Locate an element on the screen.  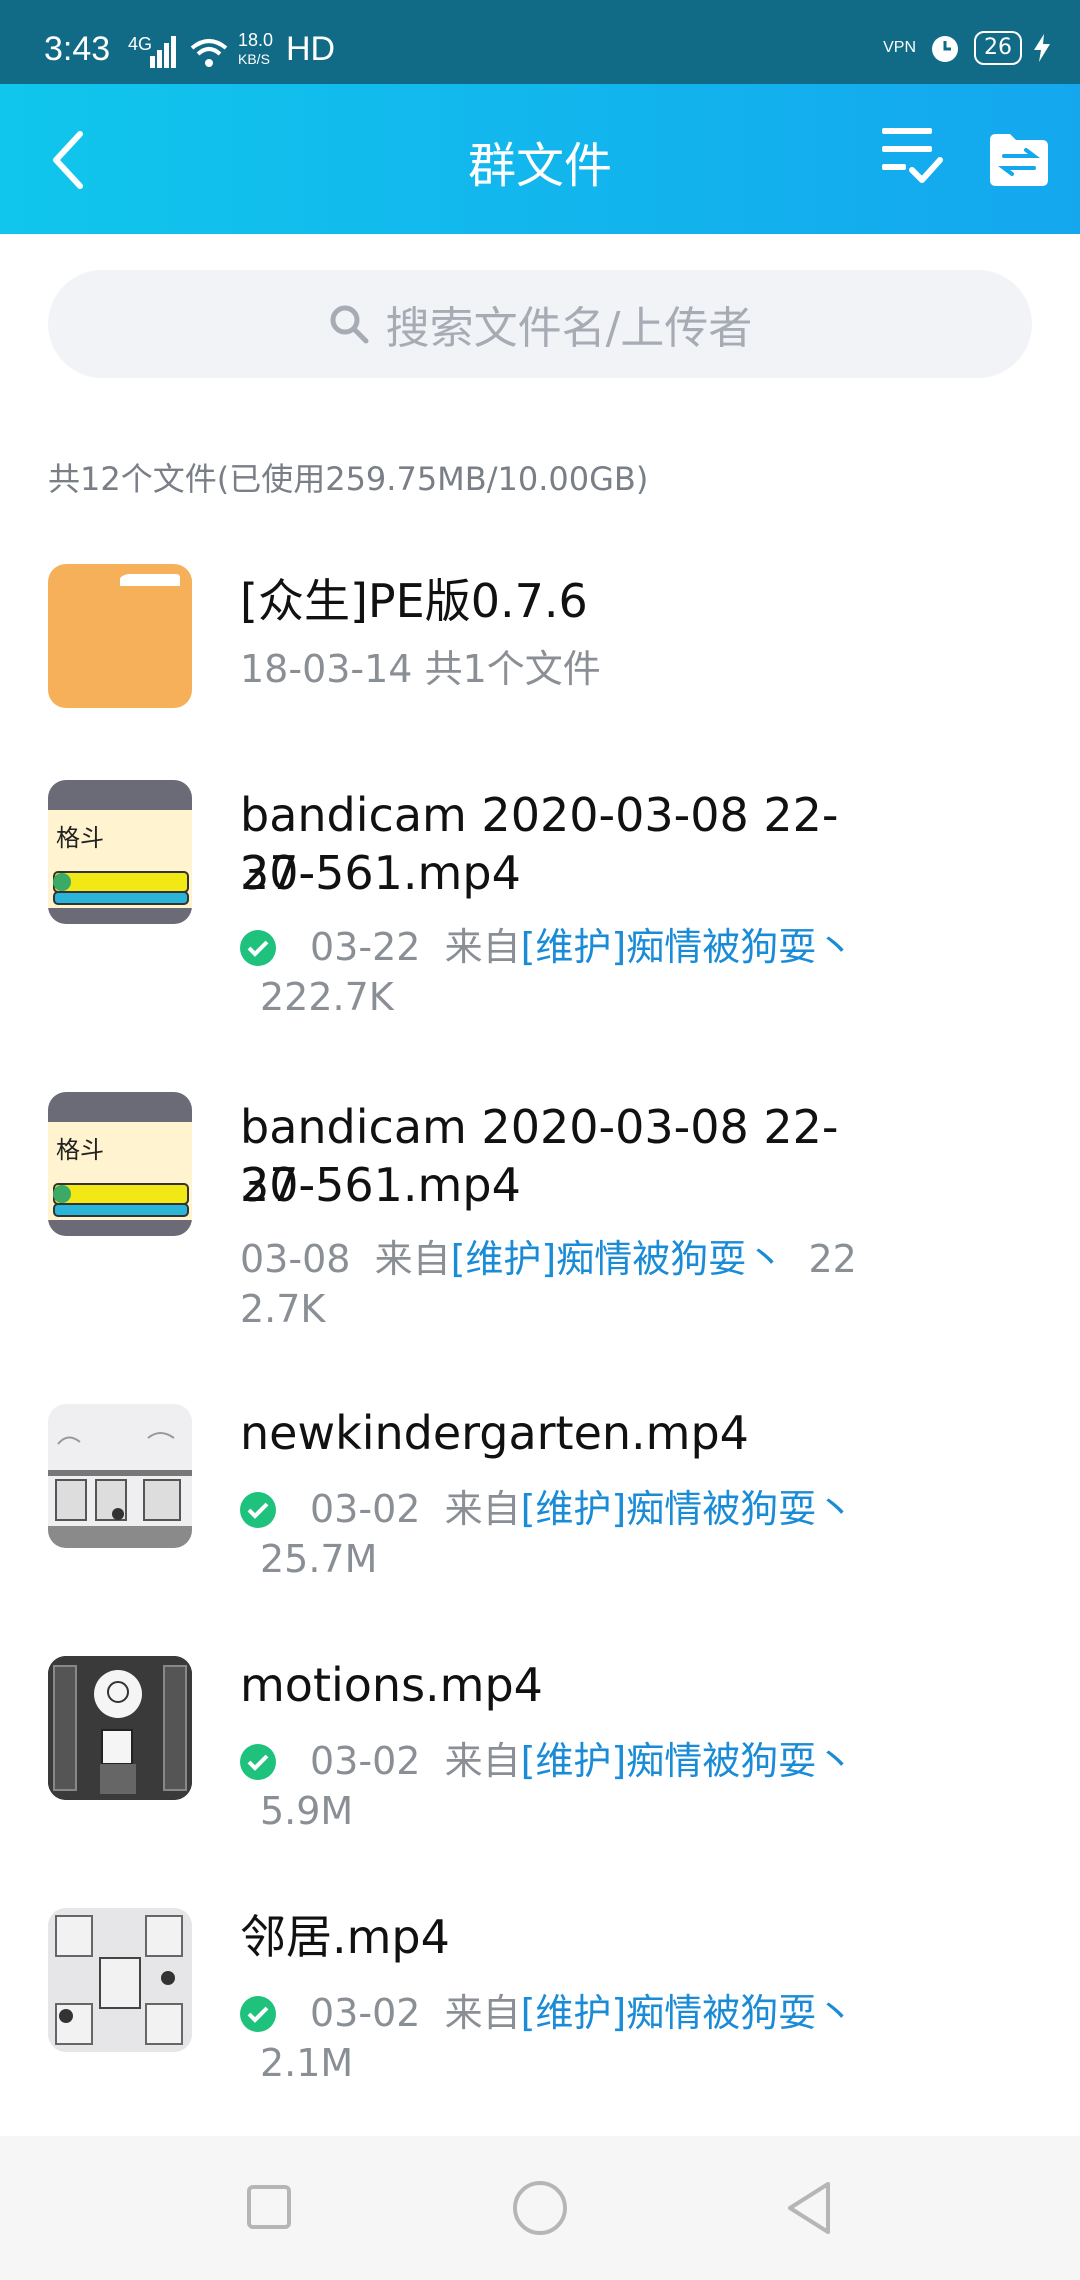
home-icon is located at coordinates (540, 2208).